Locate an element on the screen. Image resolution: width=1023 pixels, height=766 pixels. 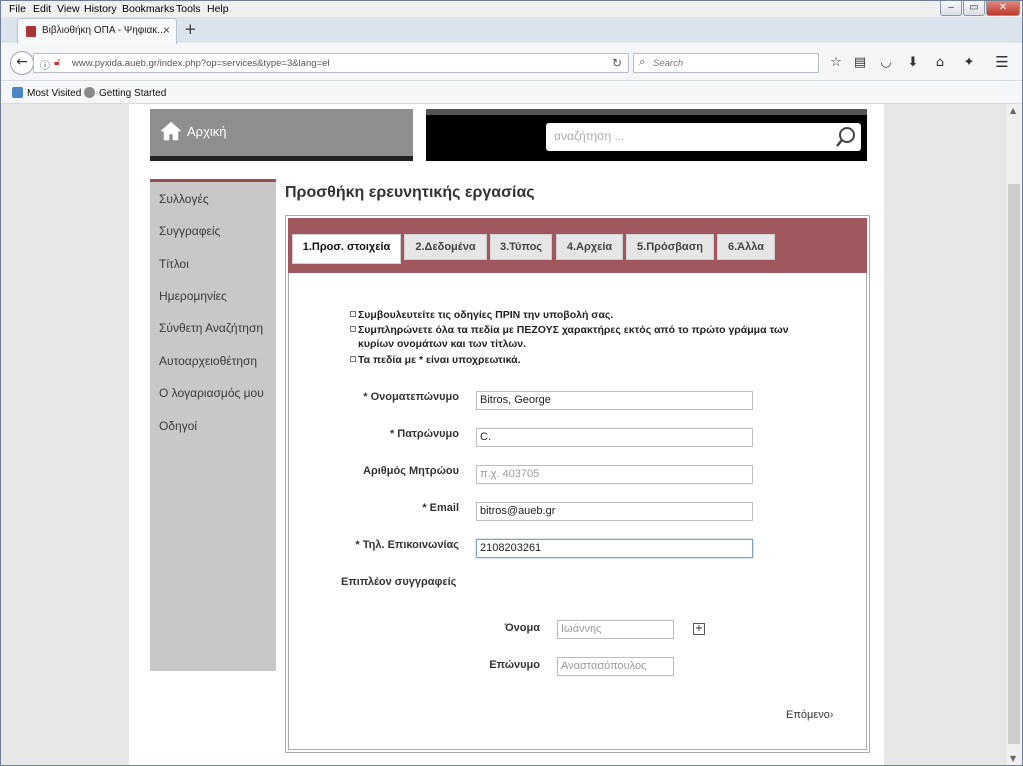
browser-search-placeholder: Search is located at coordinates (668, 63).